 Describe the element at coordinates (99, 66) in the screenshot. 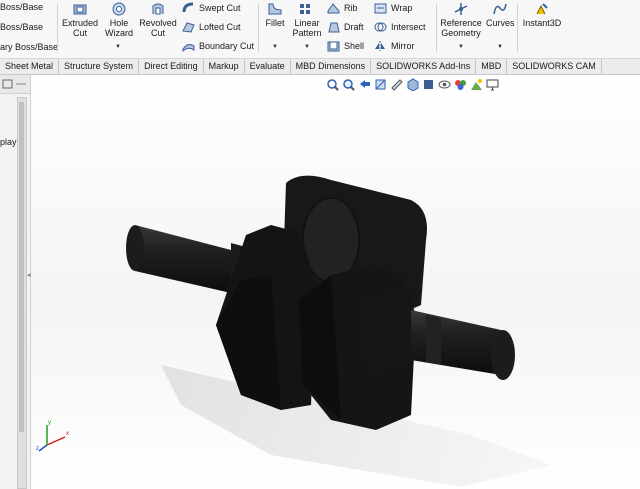

I see `tab-structure-system: Structure System` at that location.